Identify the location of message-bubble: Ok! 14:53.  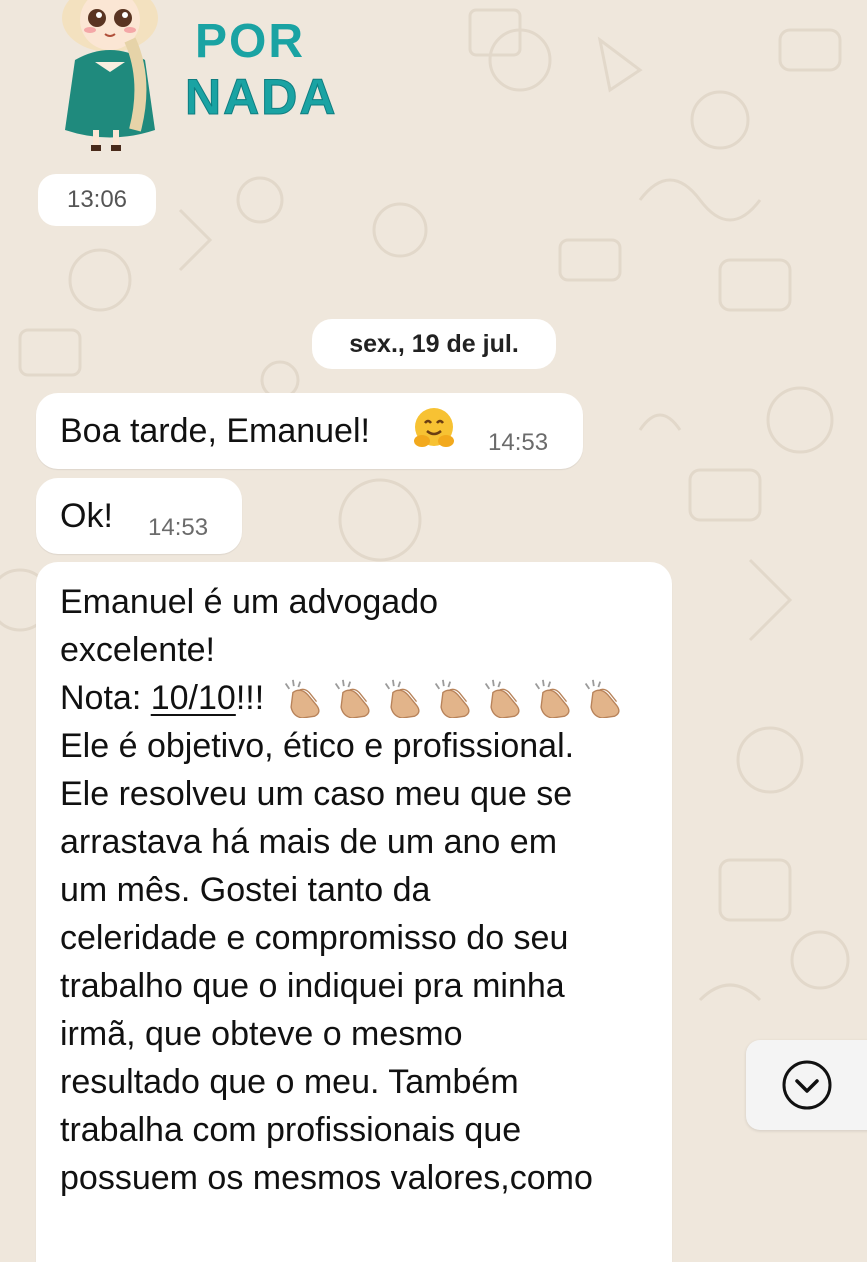
(139, 516).